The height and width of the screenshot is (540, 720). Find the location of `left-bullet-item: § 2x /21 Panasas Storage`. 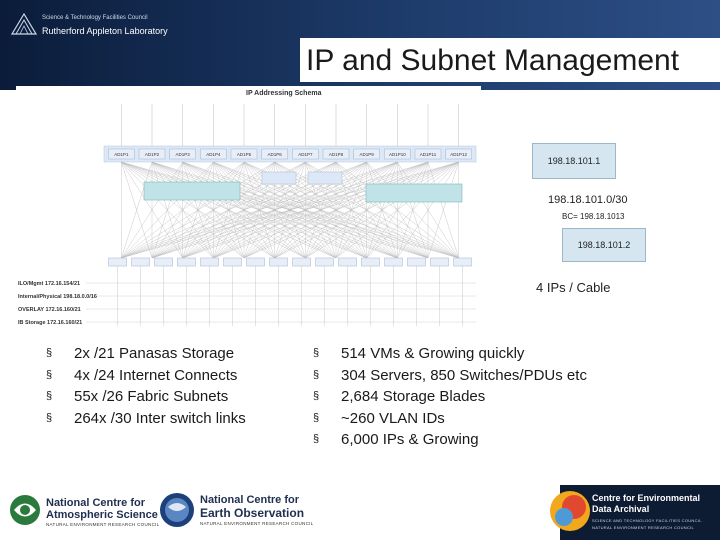

left-bullet-item: § 2x /21 Panasas Storage is located at coordinates (146, 354).